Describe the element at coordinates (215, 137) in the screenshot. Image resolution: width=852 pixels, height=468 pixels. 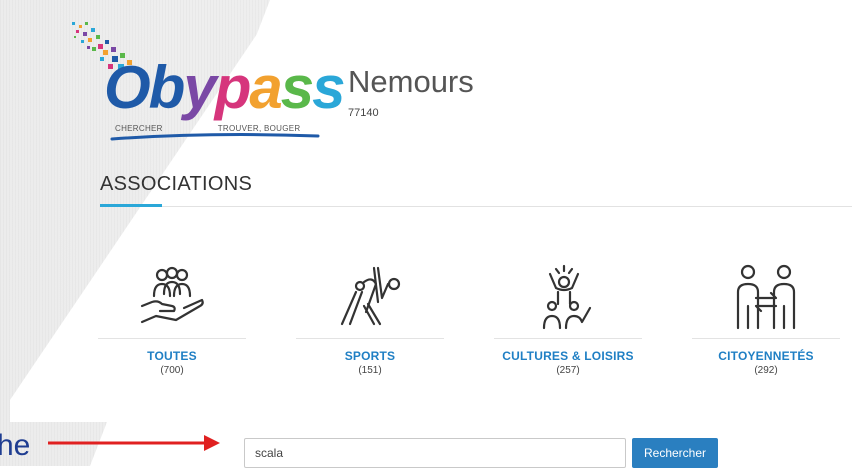
I see `logo-swoosh` at that location.